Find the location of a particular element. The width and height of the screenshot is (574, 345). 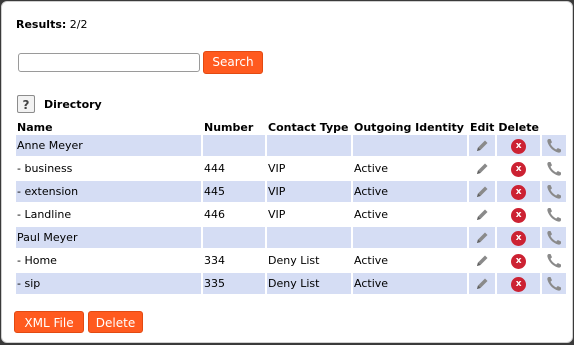

cell-name: - extension is located at coordinates (108, 192).